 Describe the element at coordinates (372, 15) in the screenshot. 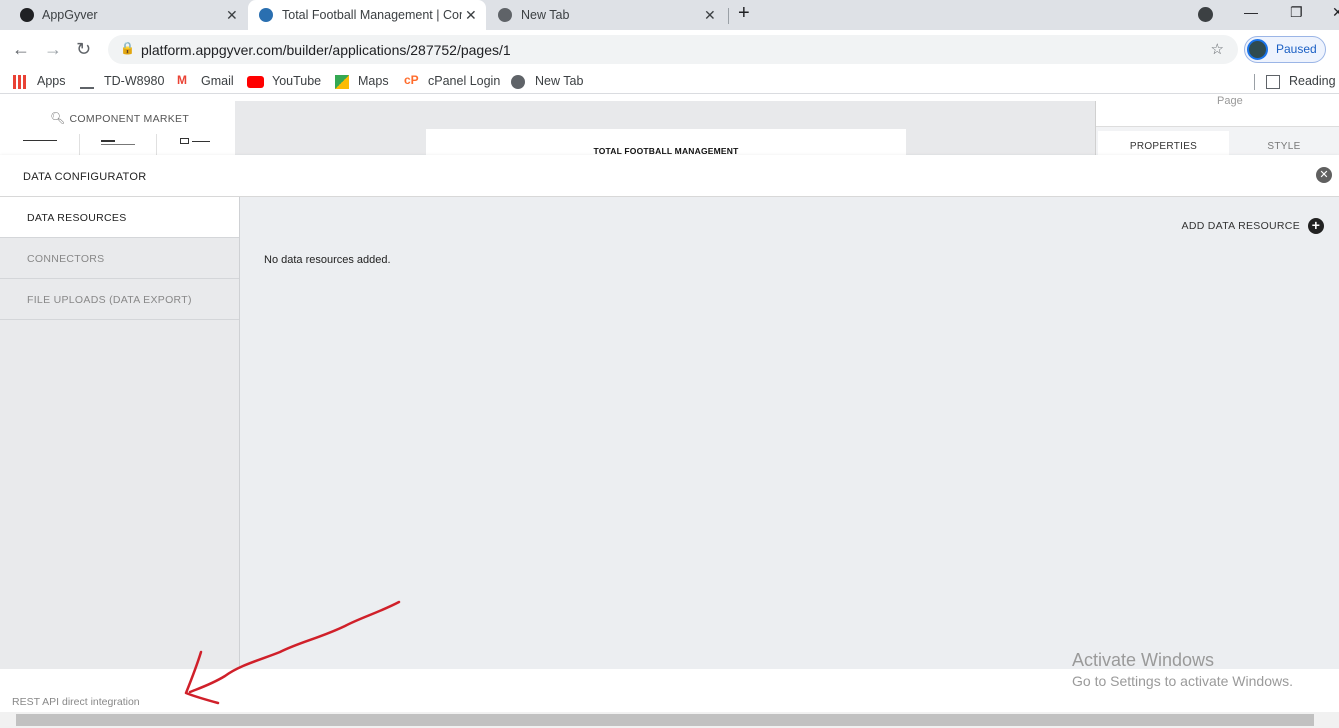

I see `tab-title: Total Football Management | Cor` at that location.